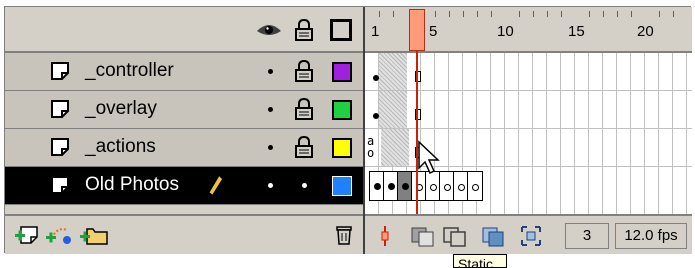 This screenshot has width=695, height=268. Describe the element at coordinates (184, 234) in the screenshot. I see `layer-footer` at that location.